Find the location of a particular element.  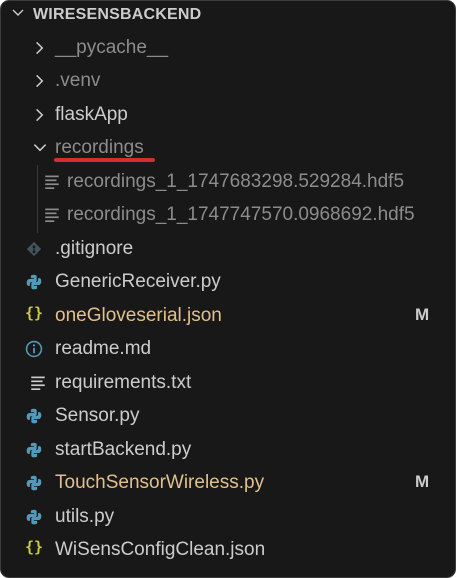

tree-item-label: Sensor.py is located at coordinates (97, 415).